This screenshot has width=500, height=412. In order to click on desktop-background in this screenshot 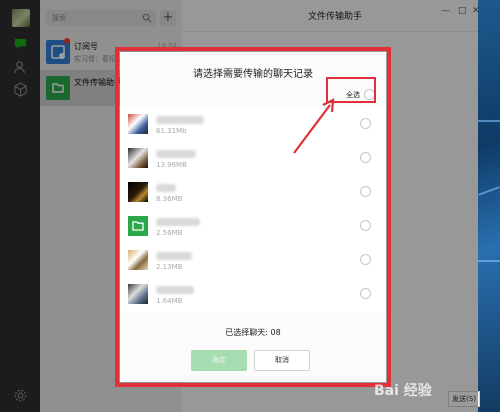, I will do `click(489, 206)`.